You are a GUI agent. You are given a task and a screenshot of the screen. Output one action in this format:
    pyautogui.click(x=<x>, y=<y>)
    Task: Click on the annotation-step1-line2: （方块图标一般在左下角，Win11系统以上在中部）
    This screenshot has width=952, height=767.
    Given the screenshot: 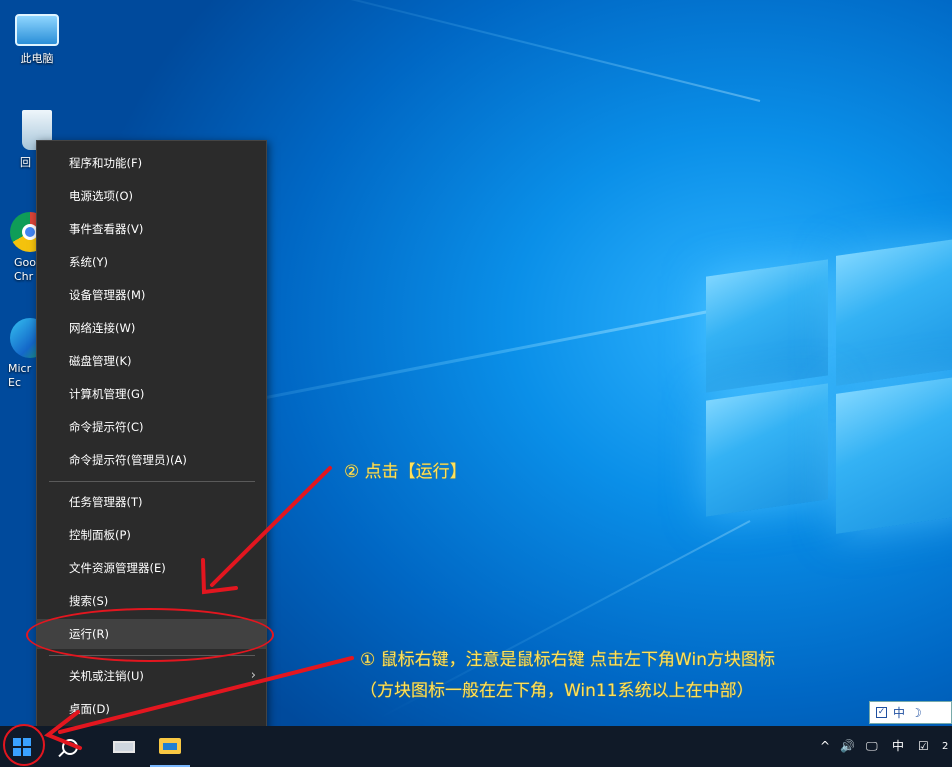 What is the action you would take?
    pyautogui.click(x=557, y=691)
    